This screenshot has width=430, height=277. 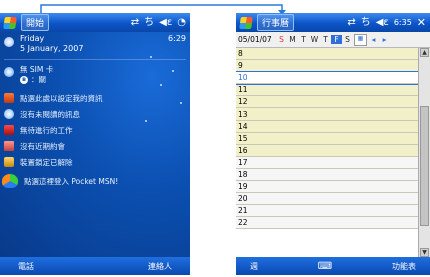 What do you see at coordinates (46, 130) in the screenshot?
I see `tasks-label: 無待進行的工作` at bounding box center [46, 130].